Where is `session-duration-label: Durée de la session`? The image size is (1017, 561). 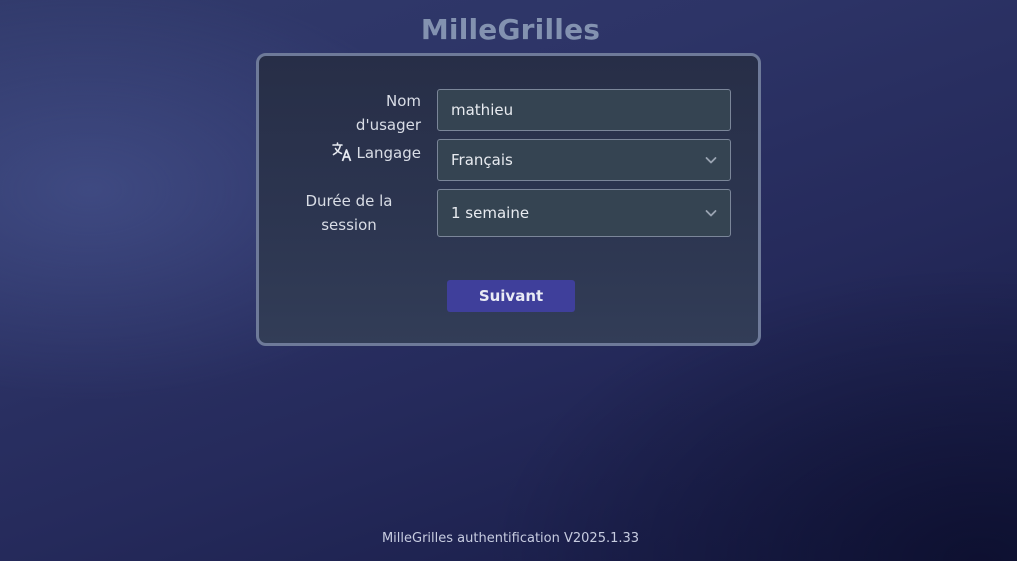
session-duration-label: Durée de la session is located at coordinates (349, 213).